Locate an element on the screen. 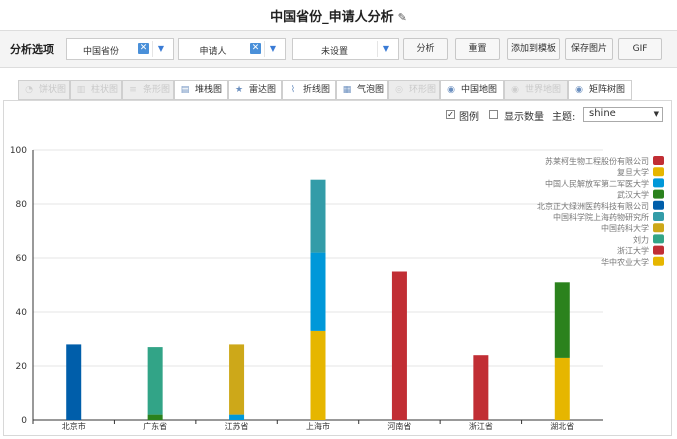 This screenshot has height=439, width=677. y-tick-label: 60 is located at coordinates (22, 259).